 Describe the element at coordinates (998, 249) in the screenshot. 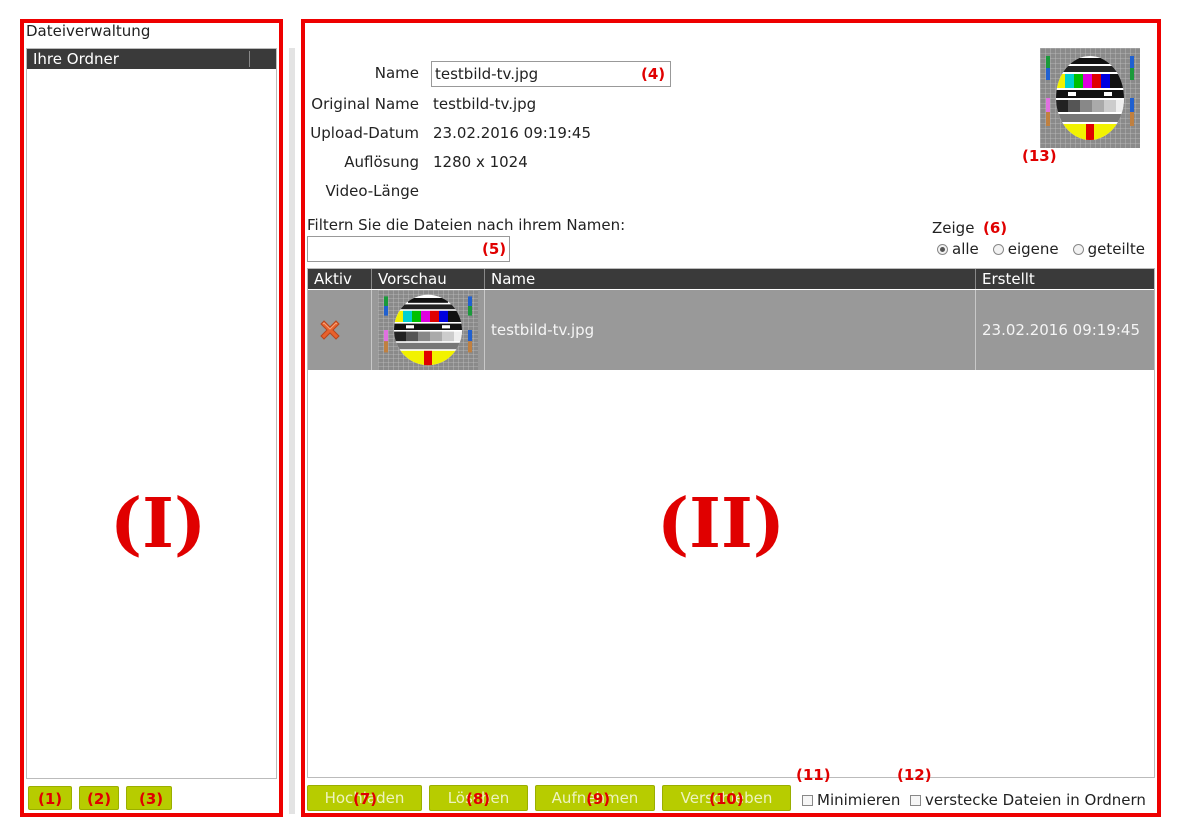

I see `radio-own-button` at that location.